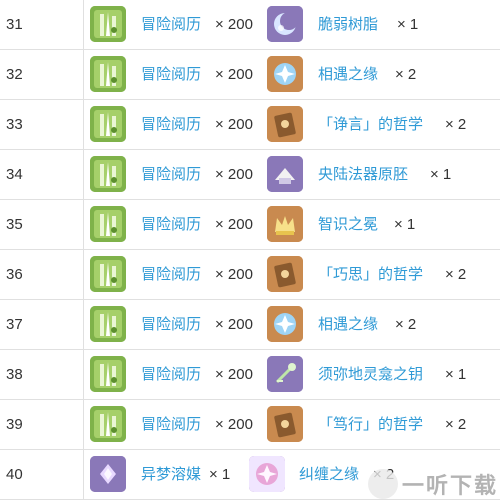 This screenshot has height=500, width=500. Describe the element at coordinates (285, 224) in the screenshot. I see `crown-icon` at that location.